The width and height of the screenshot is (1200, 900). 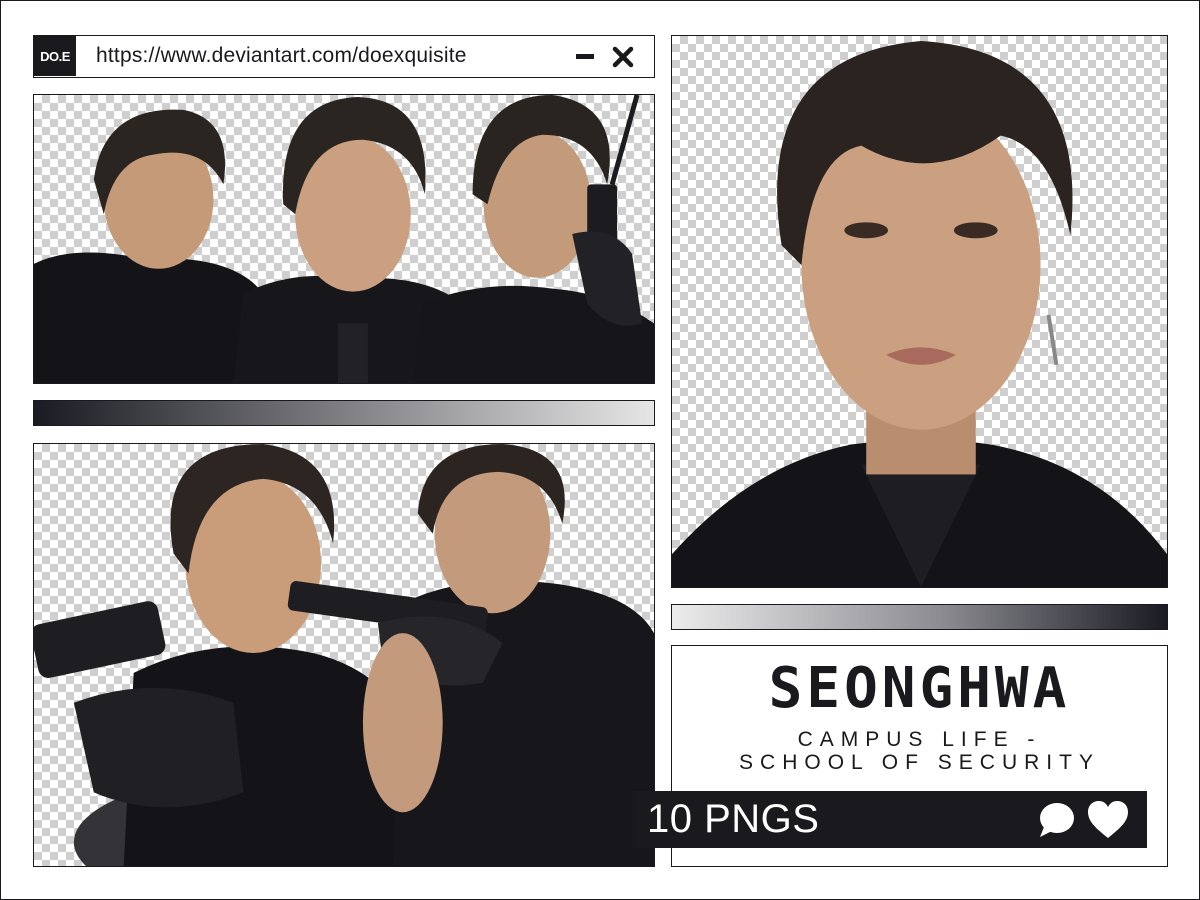 What do you see at coordinates (919, 688) in the screenshot?
I see `title-text: SEONGHWA` at bounding box center [919, 688].